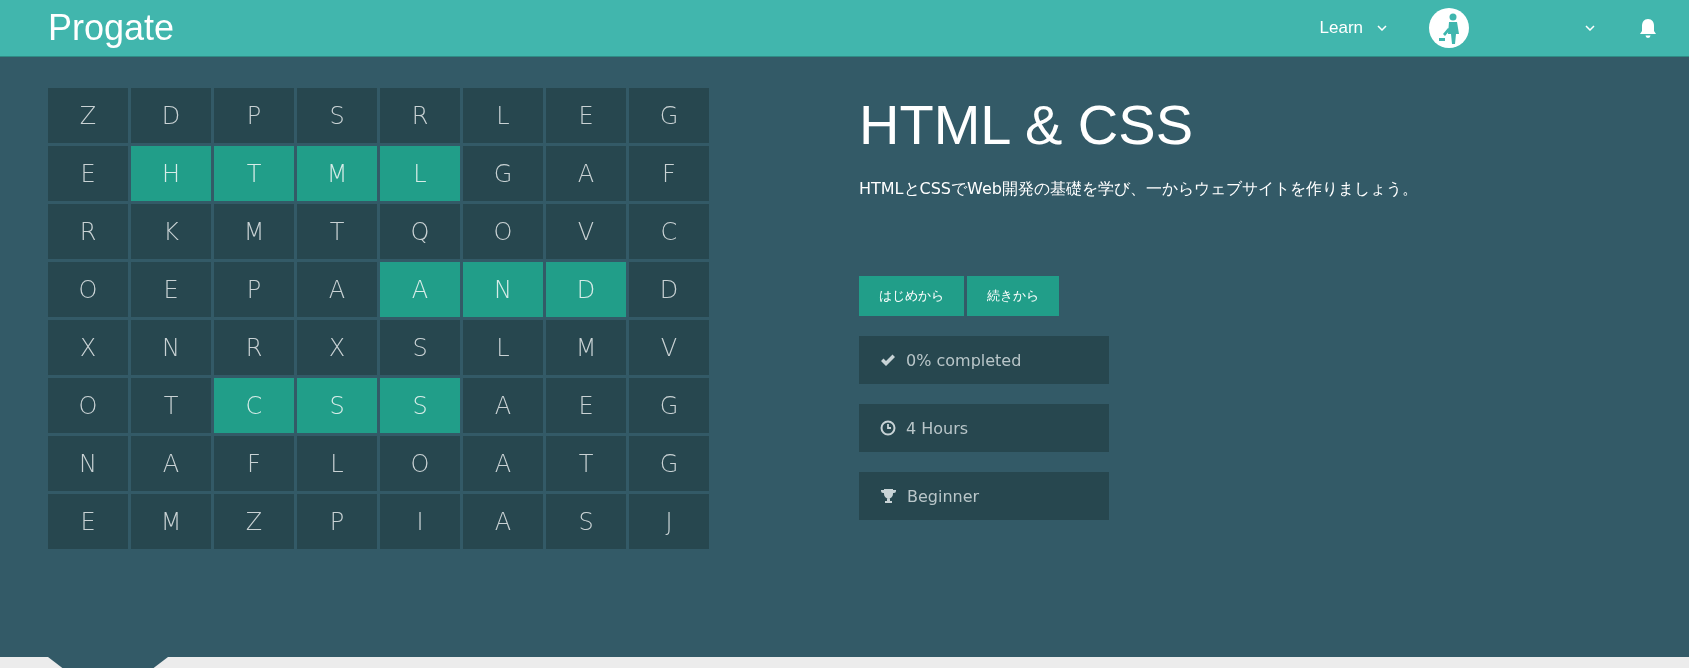 The image size is (1689, 668). What do you see at coordinates (1353, 28) in the screenshot?
I see `learn-menu: Learn` at bounding box center [1353, 28].